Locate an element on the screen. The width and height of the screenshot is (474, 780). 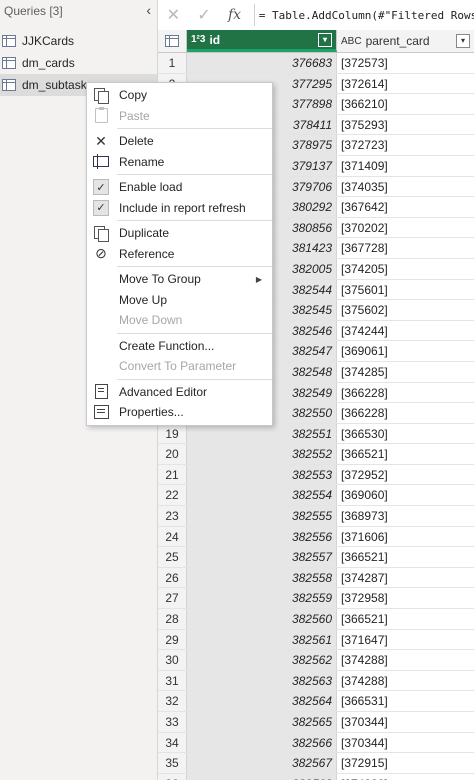
menu-item-copy: Copy is located at coordinates (179, 95).